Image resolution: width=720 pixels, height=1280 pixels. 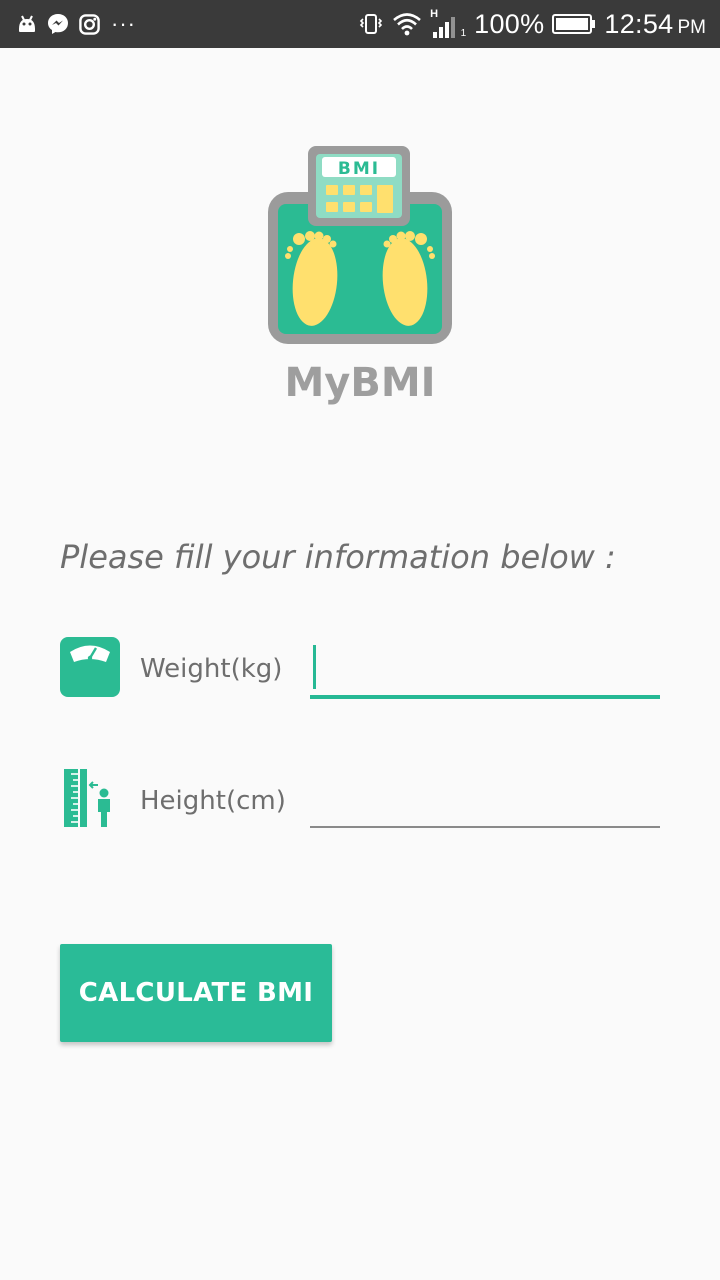 I want to click on clock-ampm: PM, so click(x=692, y=27).